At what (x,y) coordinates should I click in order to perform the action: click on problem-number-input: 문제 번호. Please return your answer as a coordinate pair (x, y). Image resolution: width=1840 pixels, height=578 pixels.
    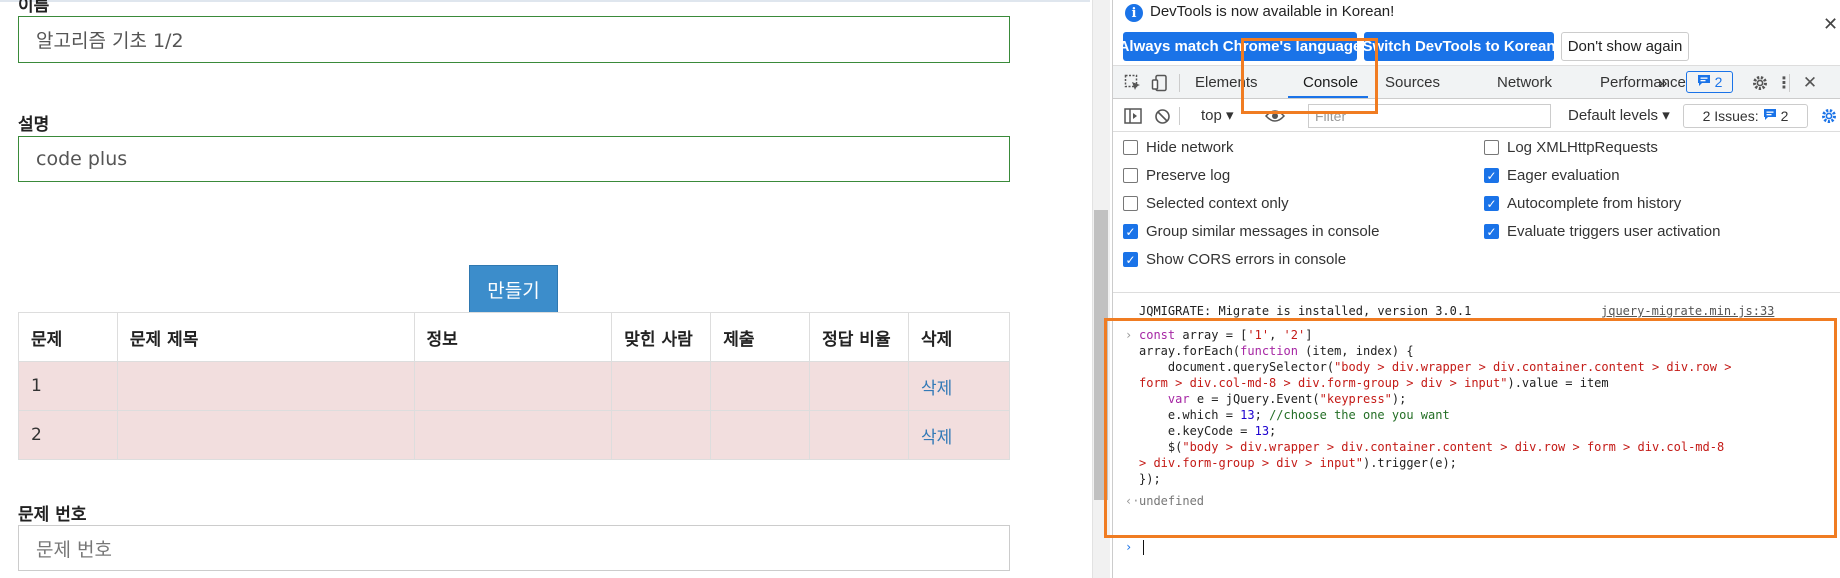
    Looking at the image, I should click on (514, 548).